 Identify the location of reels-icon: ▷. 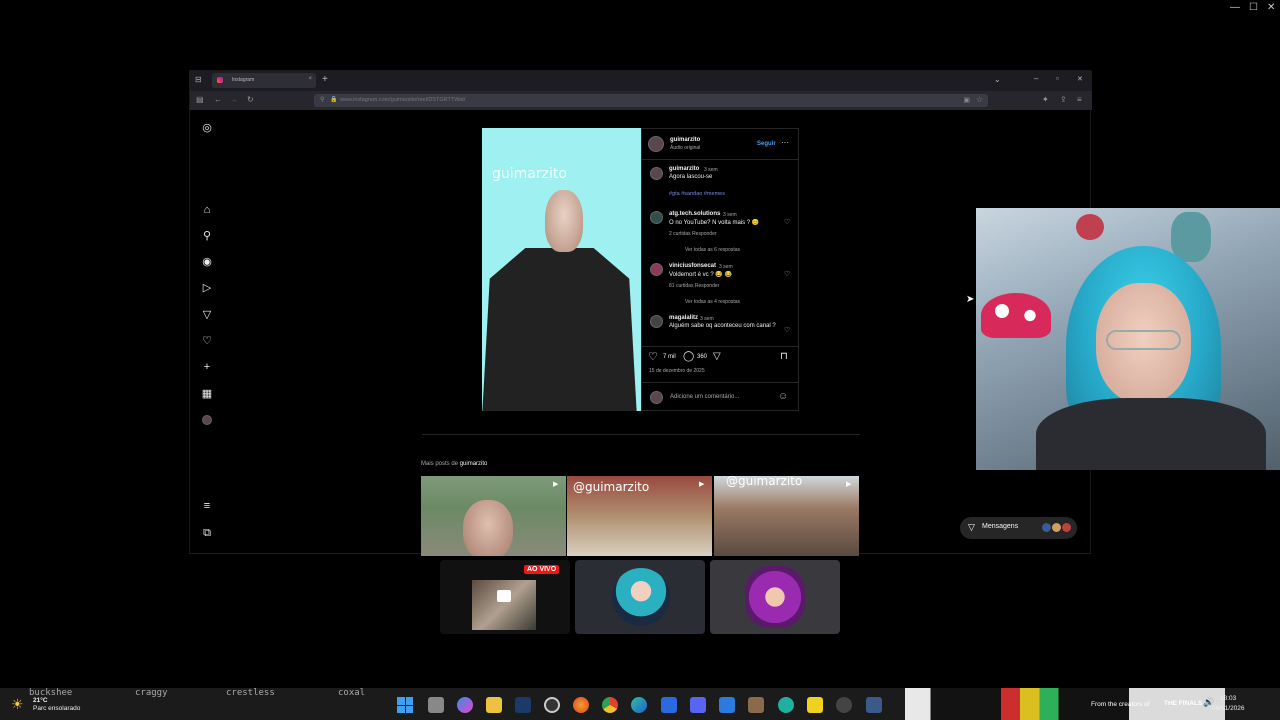
(207, 288).